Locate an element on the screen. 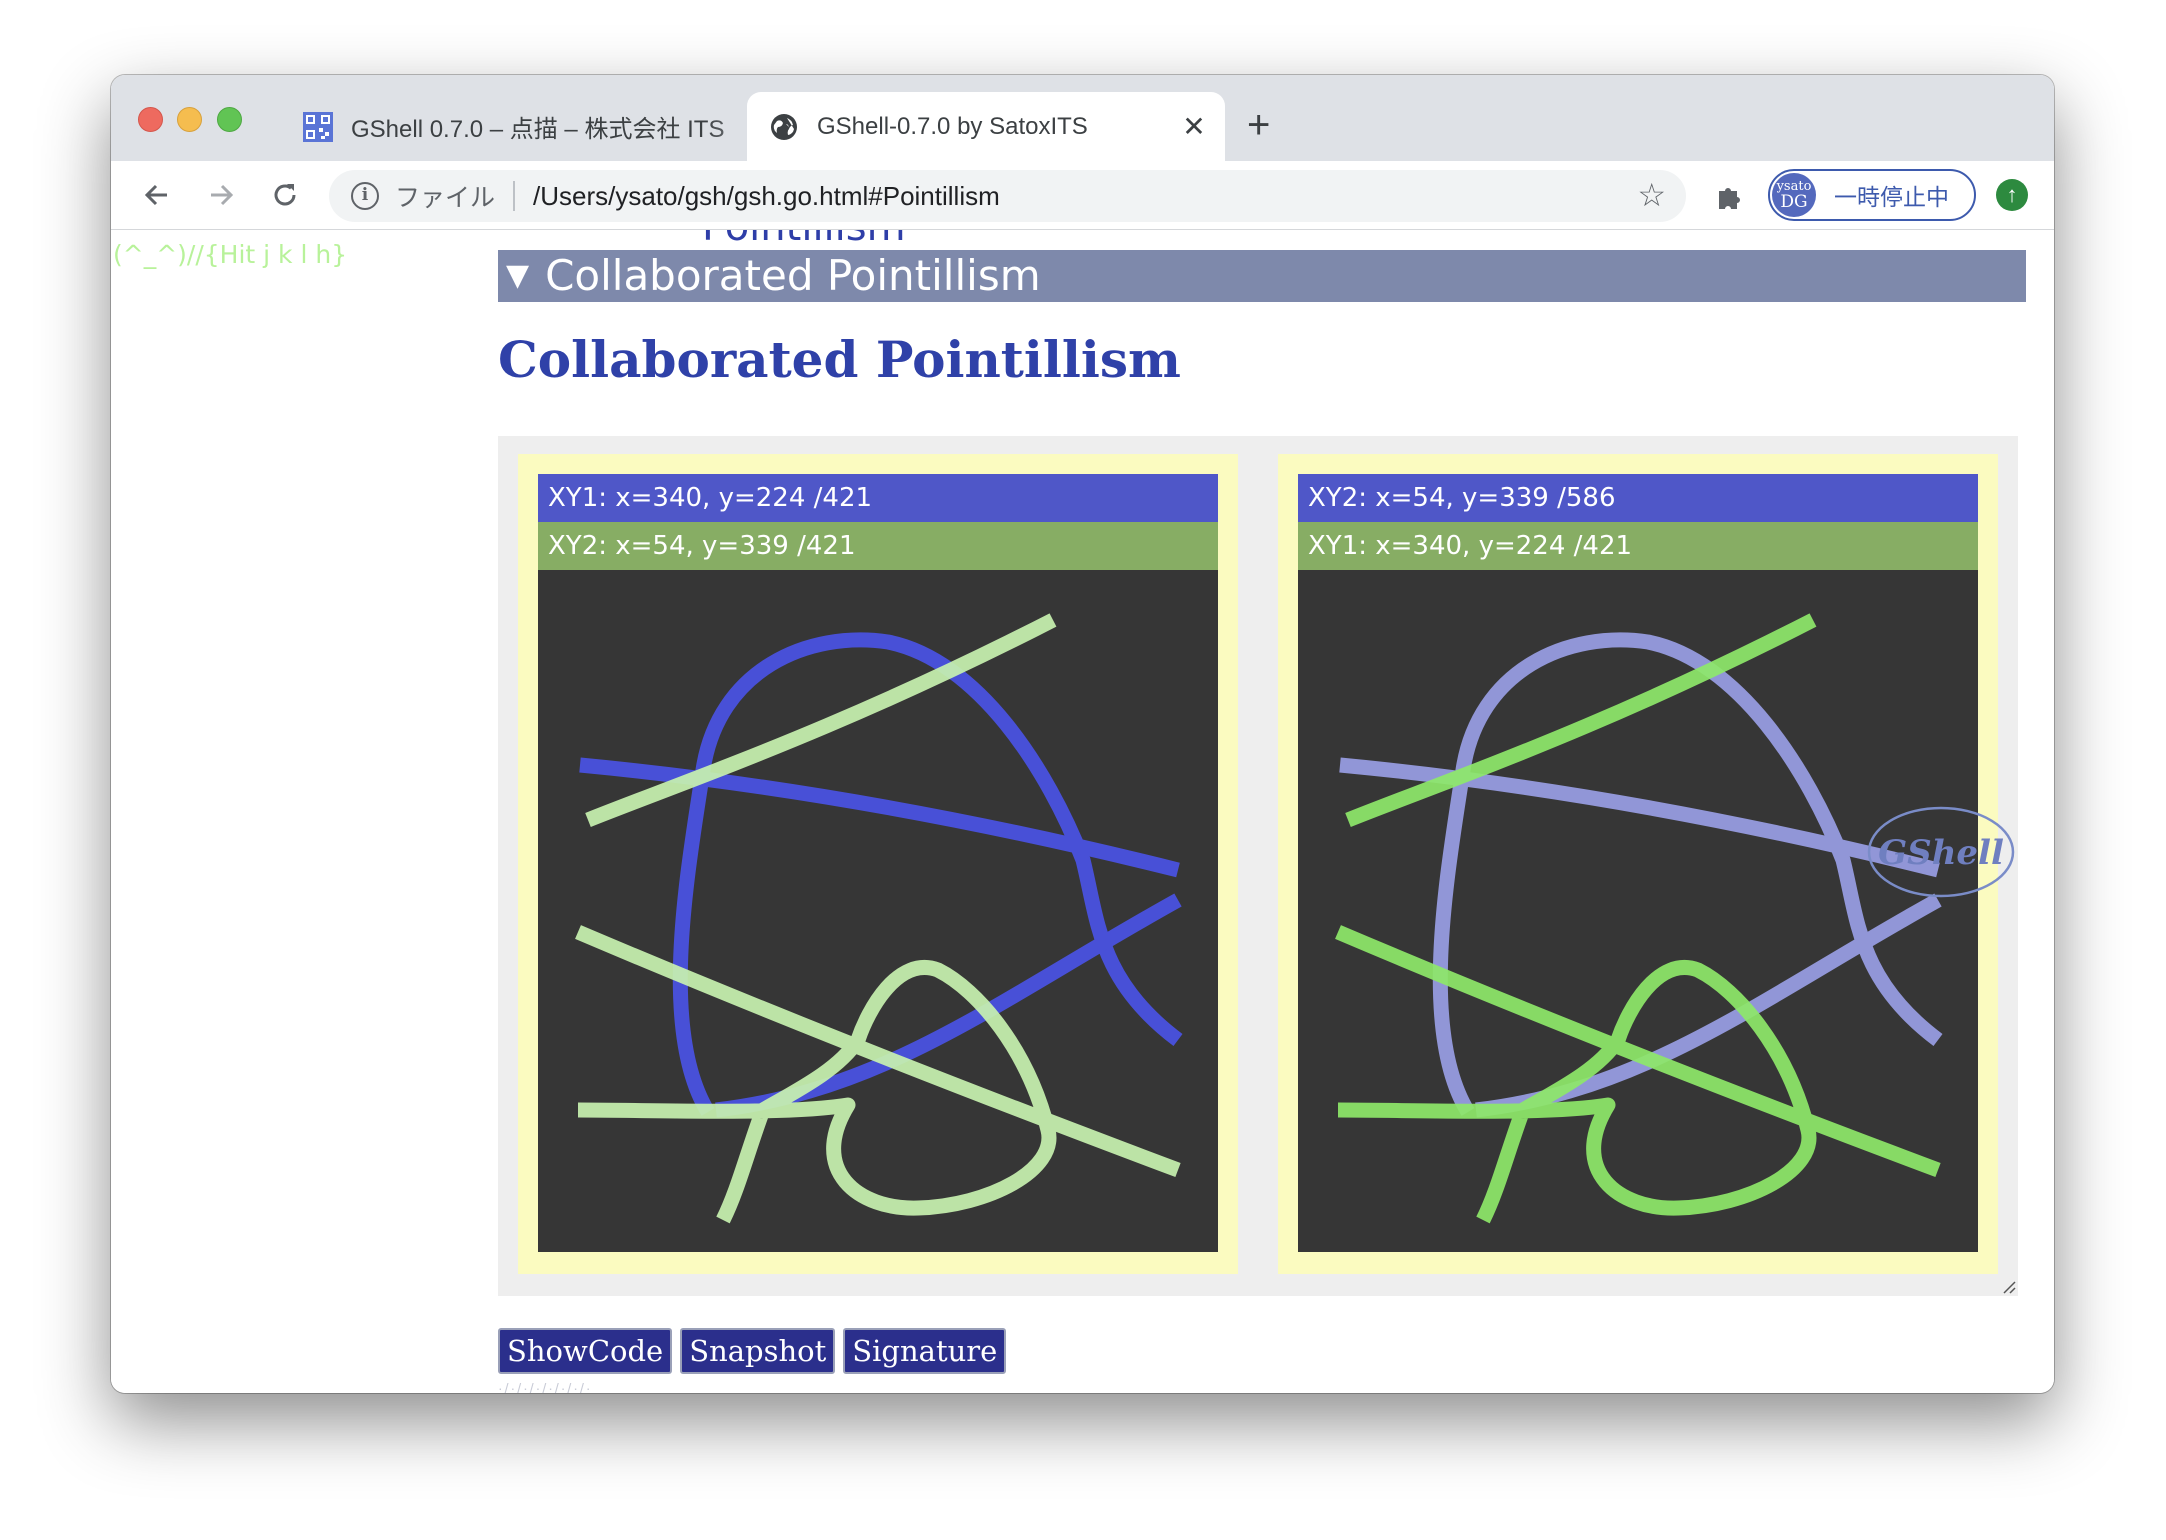 The width and height of the screenshot is (2166, 1540). resize-handle-icon is located at coordinates (2008, 1286).